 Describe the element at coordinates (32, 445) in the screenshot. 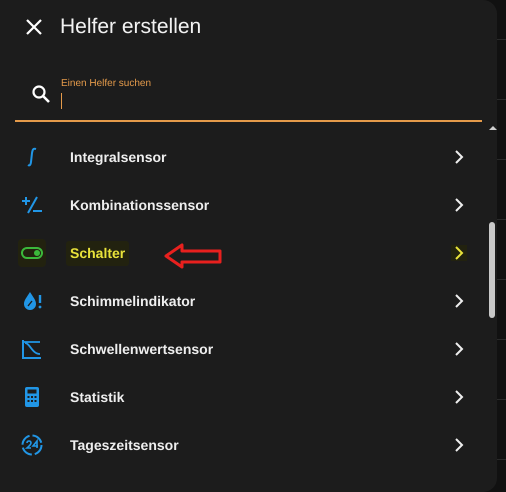

I see `clock-24-icon` at that location.